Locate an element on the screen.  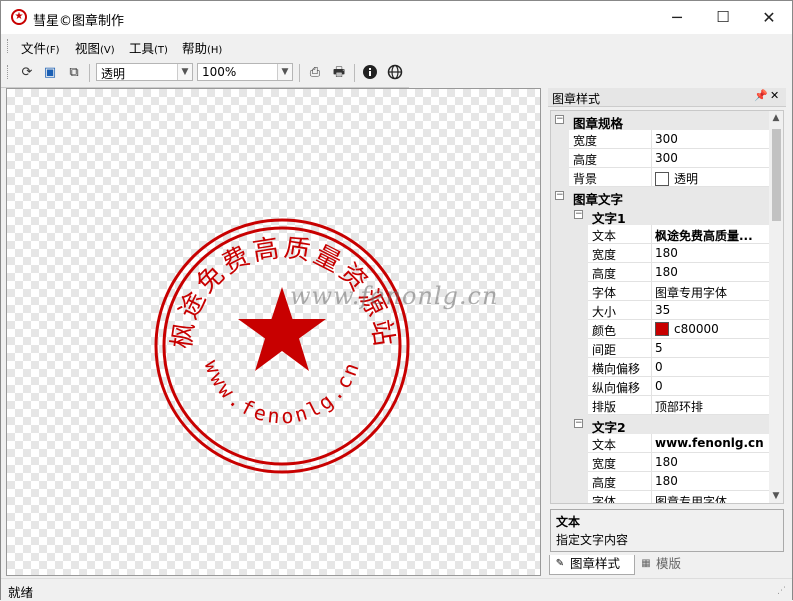
tab-stamp-style: ✎ 图章样式 is located at coordinates (592, 565).